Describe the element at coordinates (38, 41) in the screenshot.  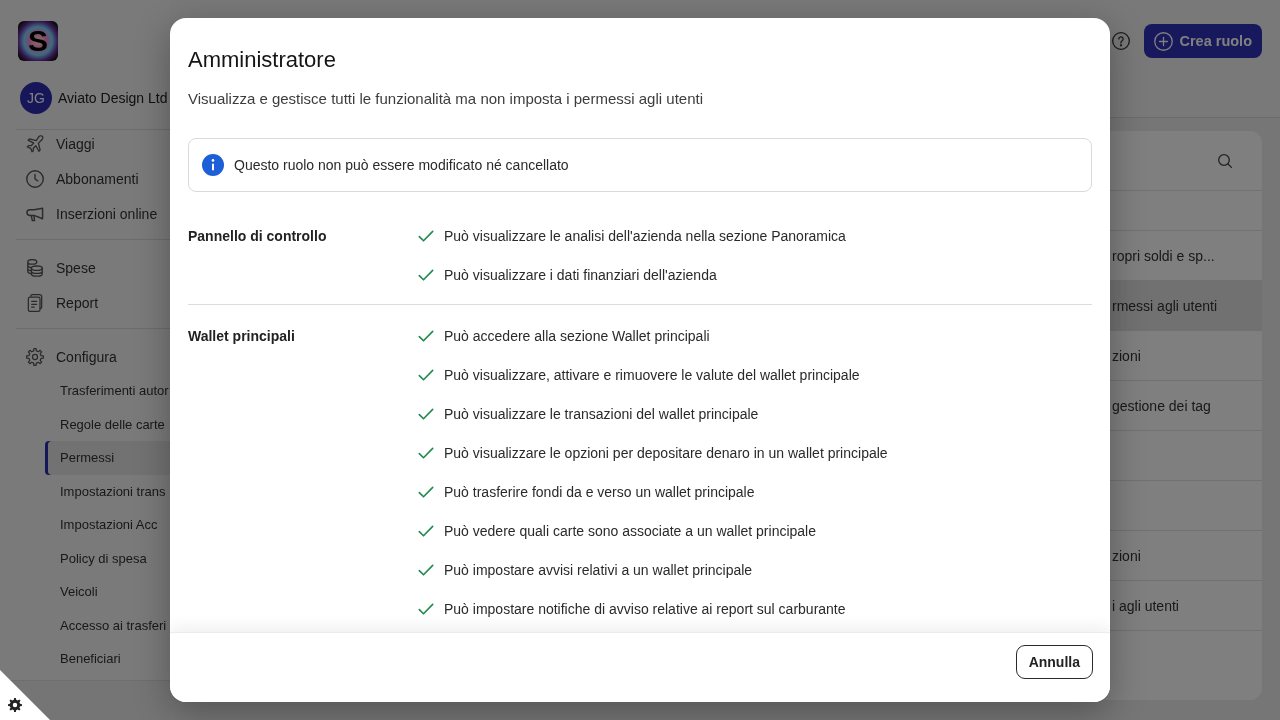
I see `app-logo: S` at that location.